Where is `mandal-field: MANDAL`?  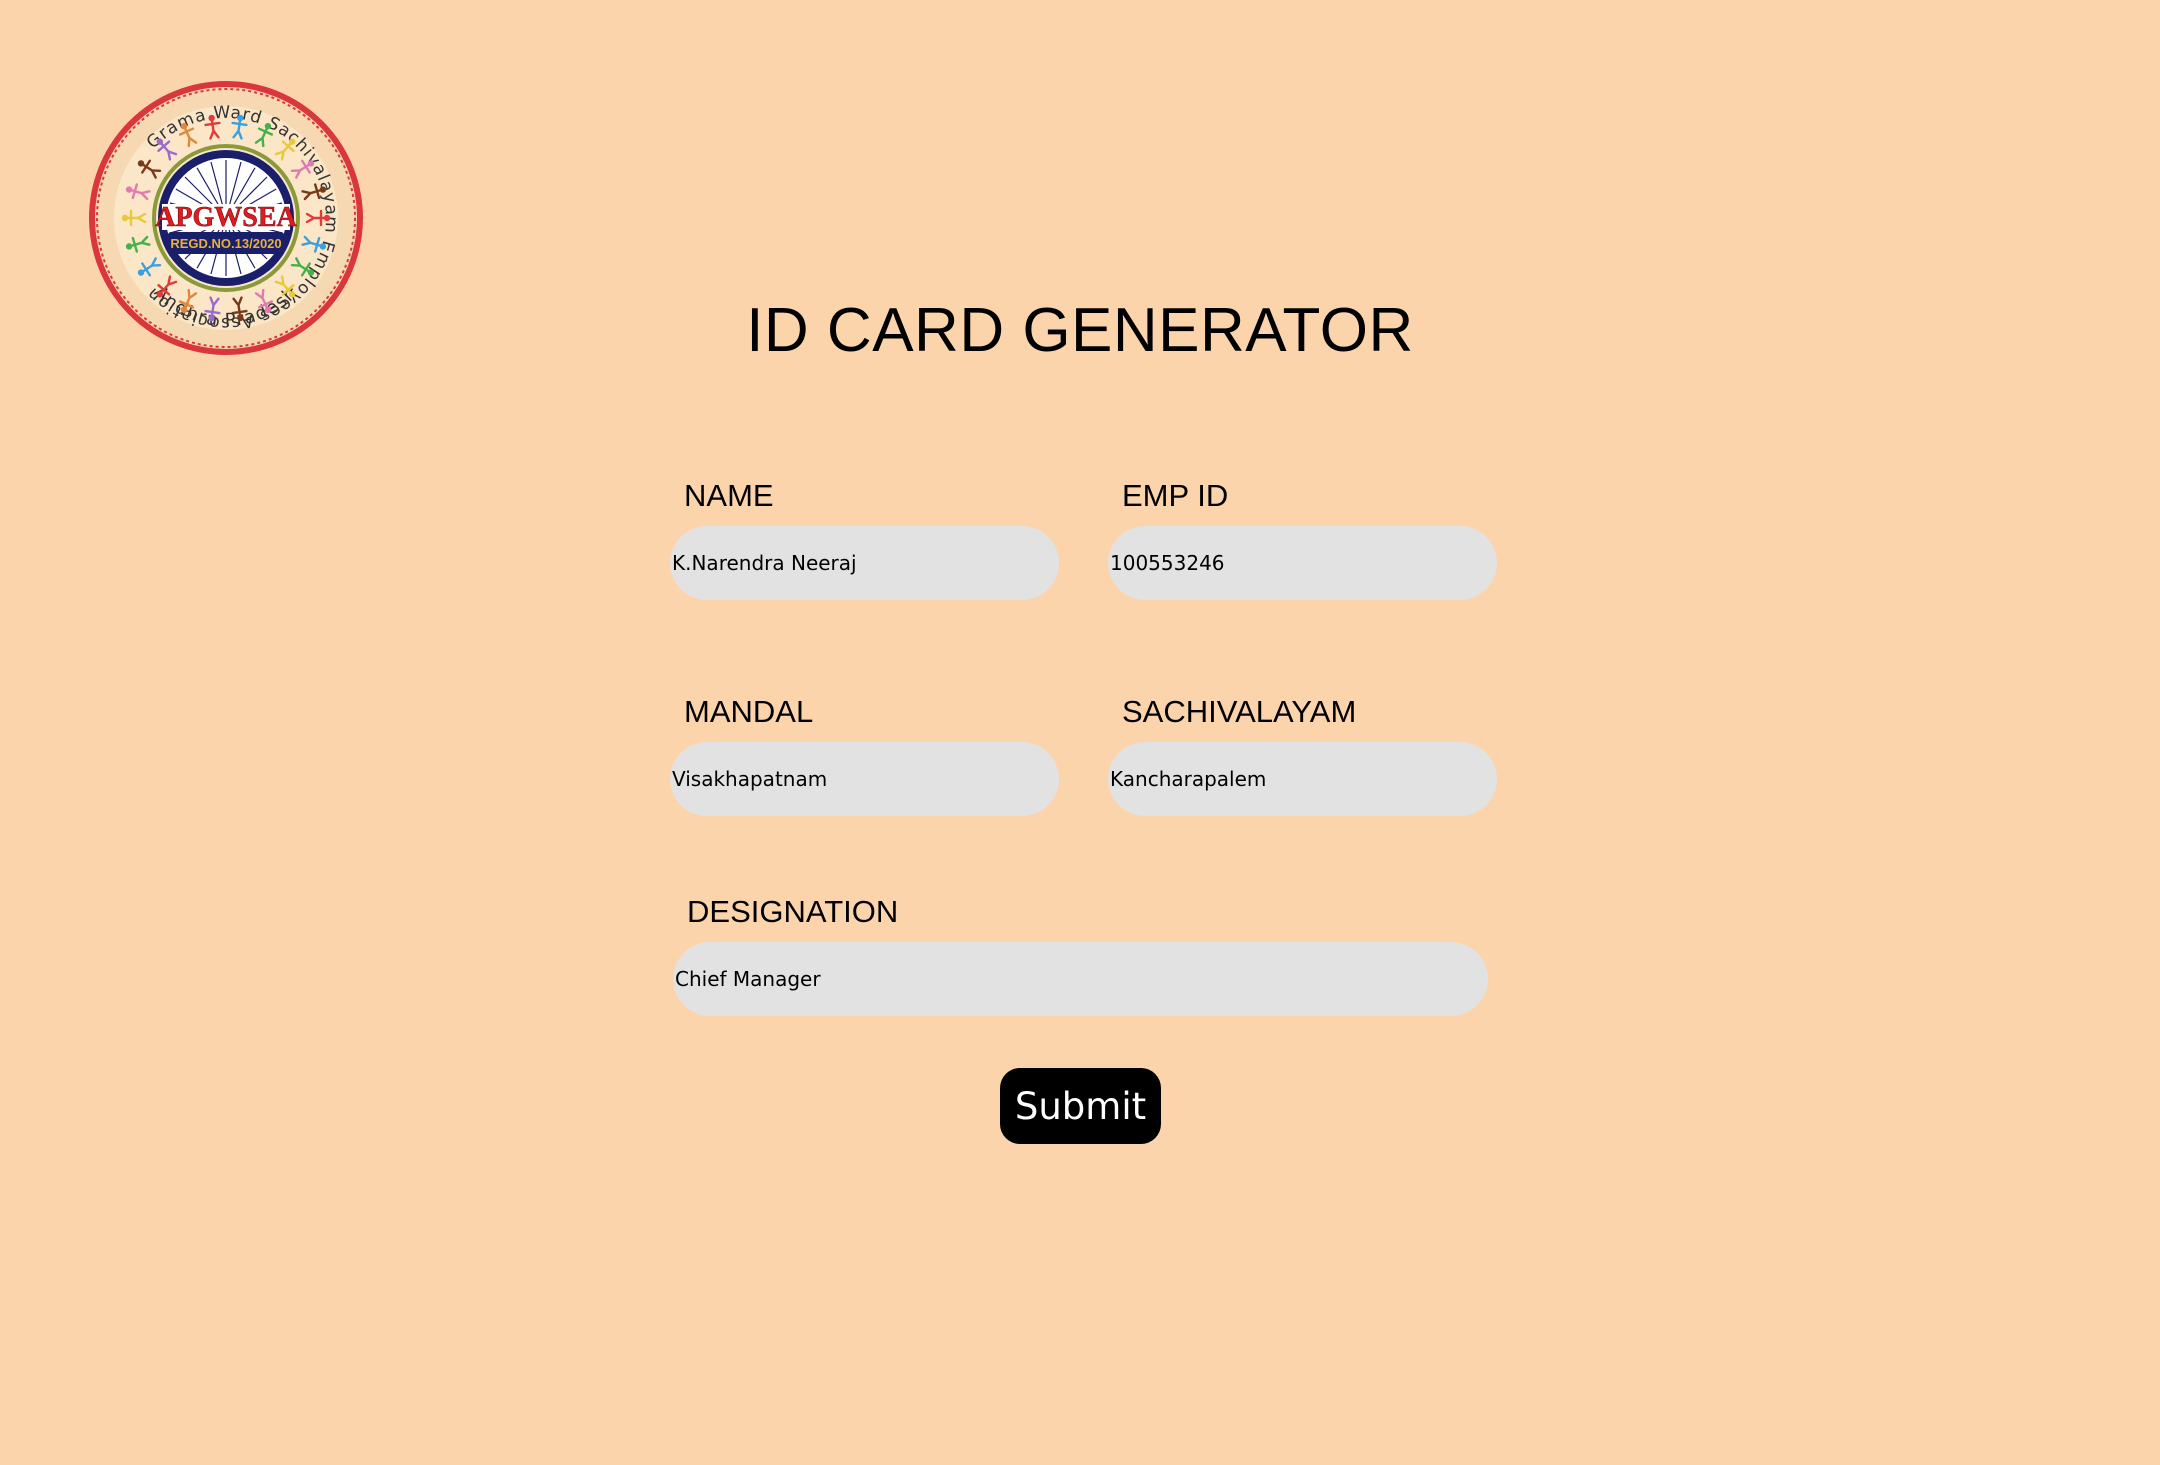
mandal-field: MANDAL is located at coordinates (864, 753).